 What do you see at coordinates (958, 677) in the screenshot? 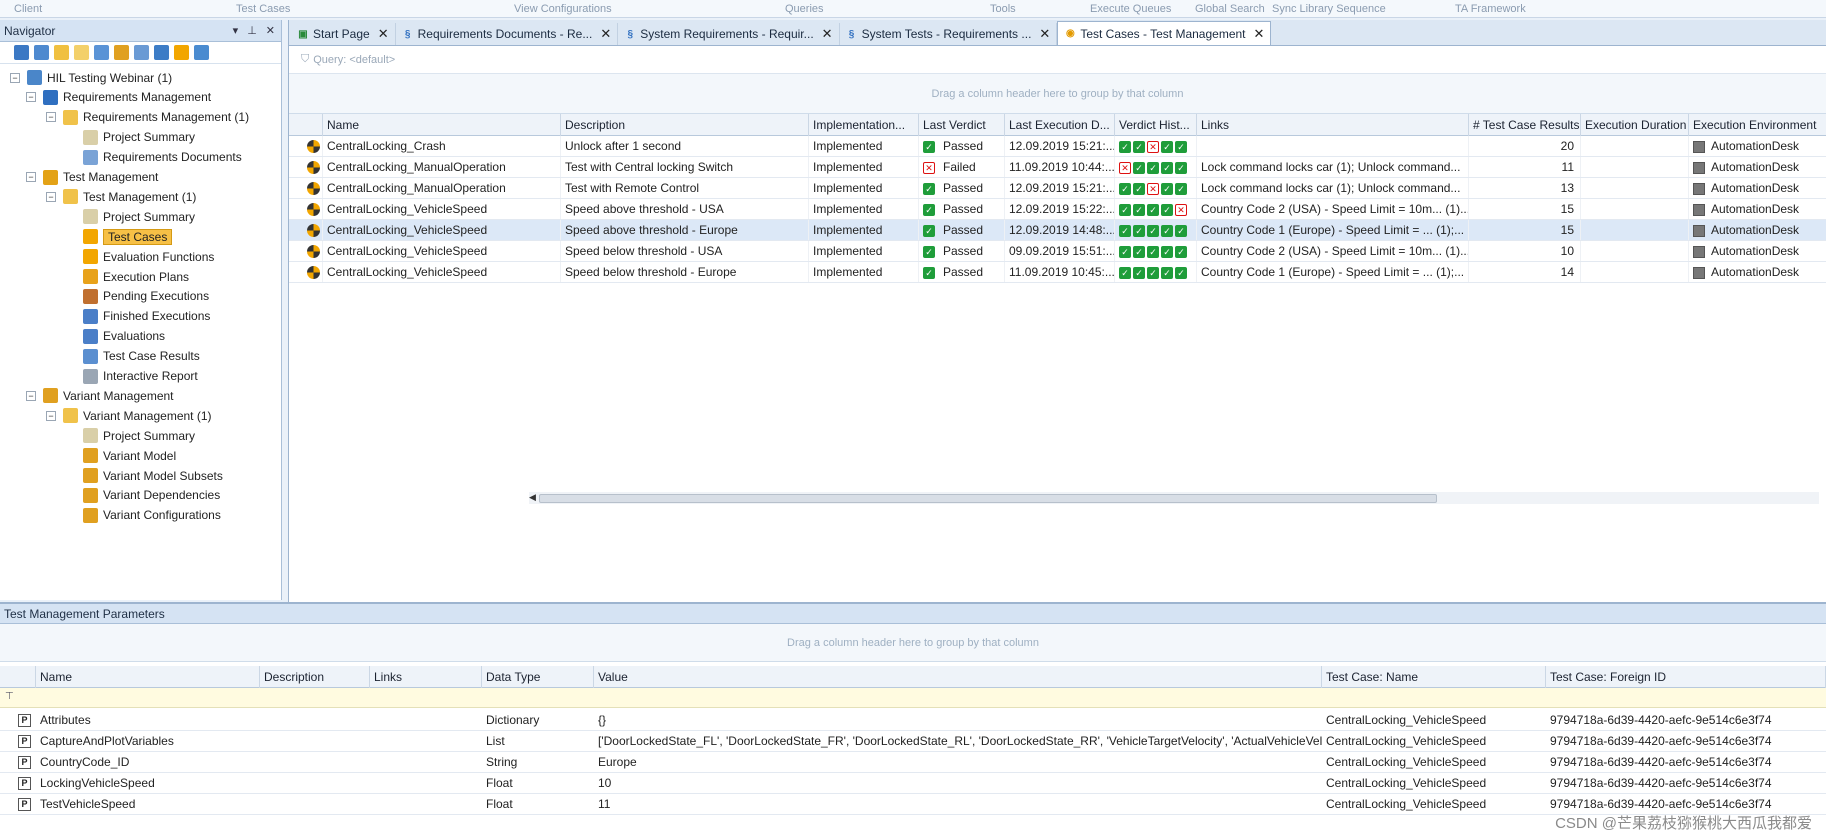
I see `column-header: Value` at bounding box center [958, 677].